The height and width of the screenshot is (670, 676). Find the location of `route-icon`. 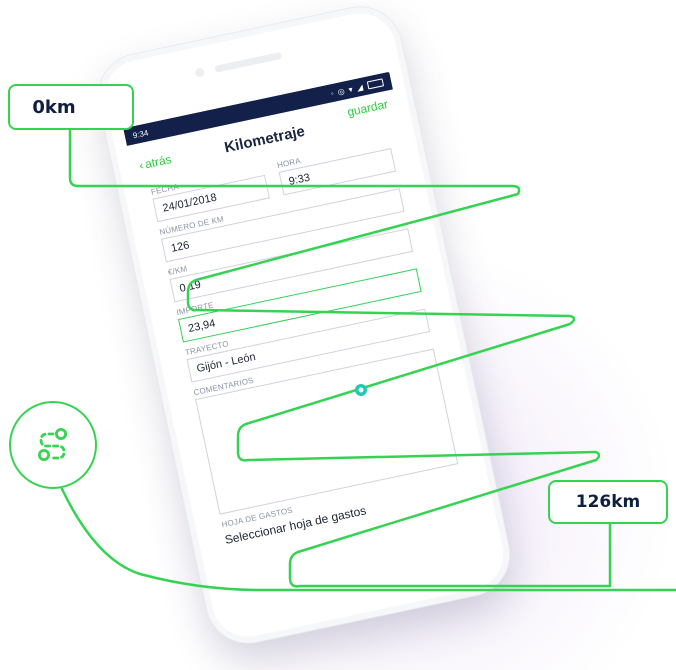

route-icon is located at coordinates (52, 444).